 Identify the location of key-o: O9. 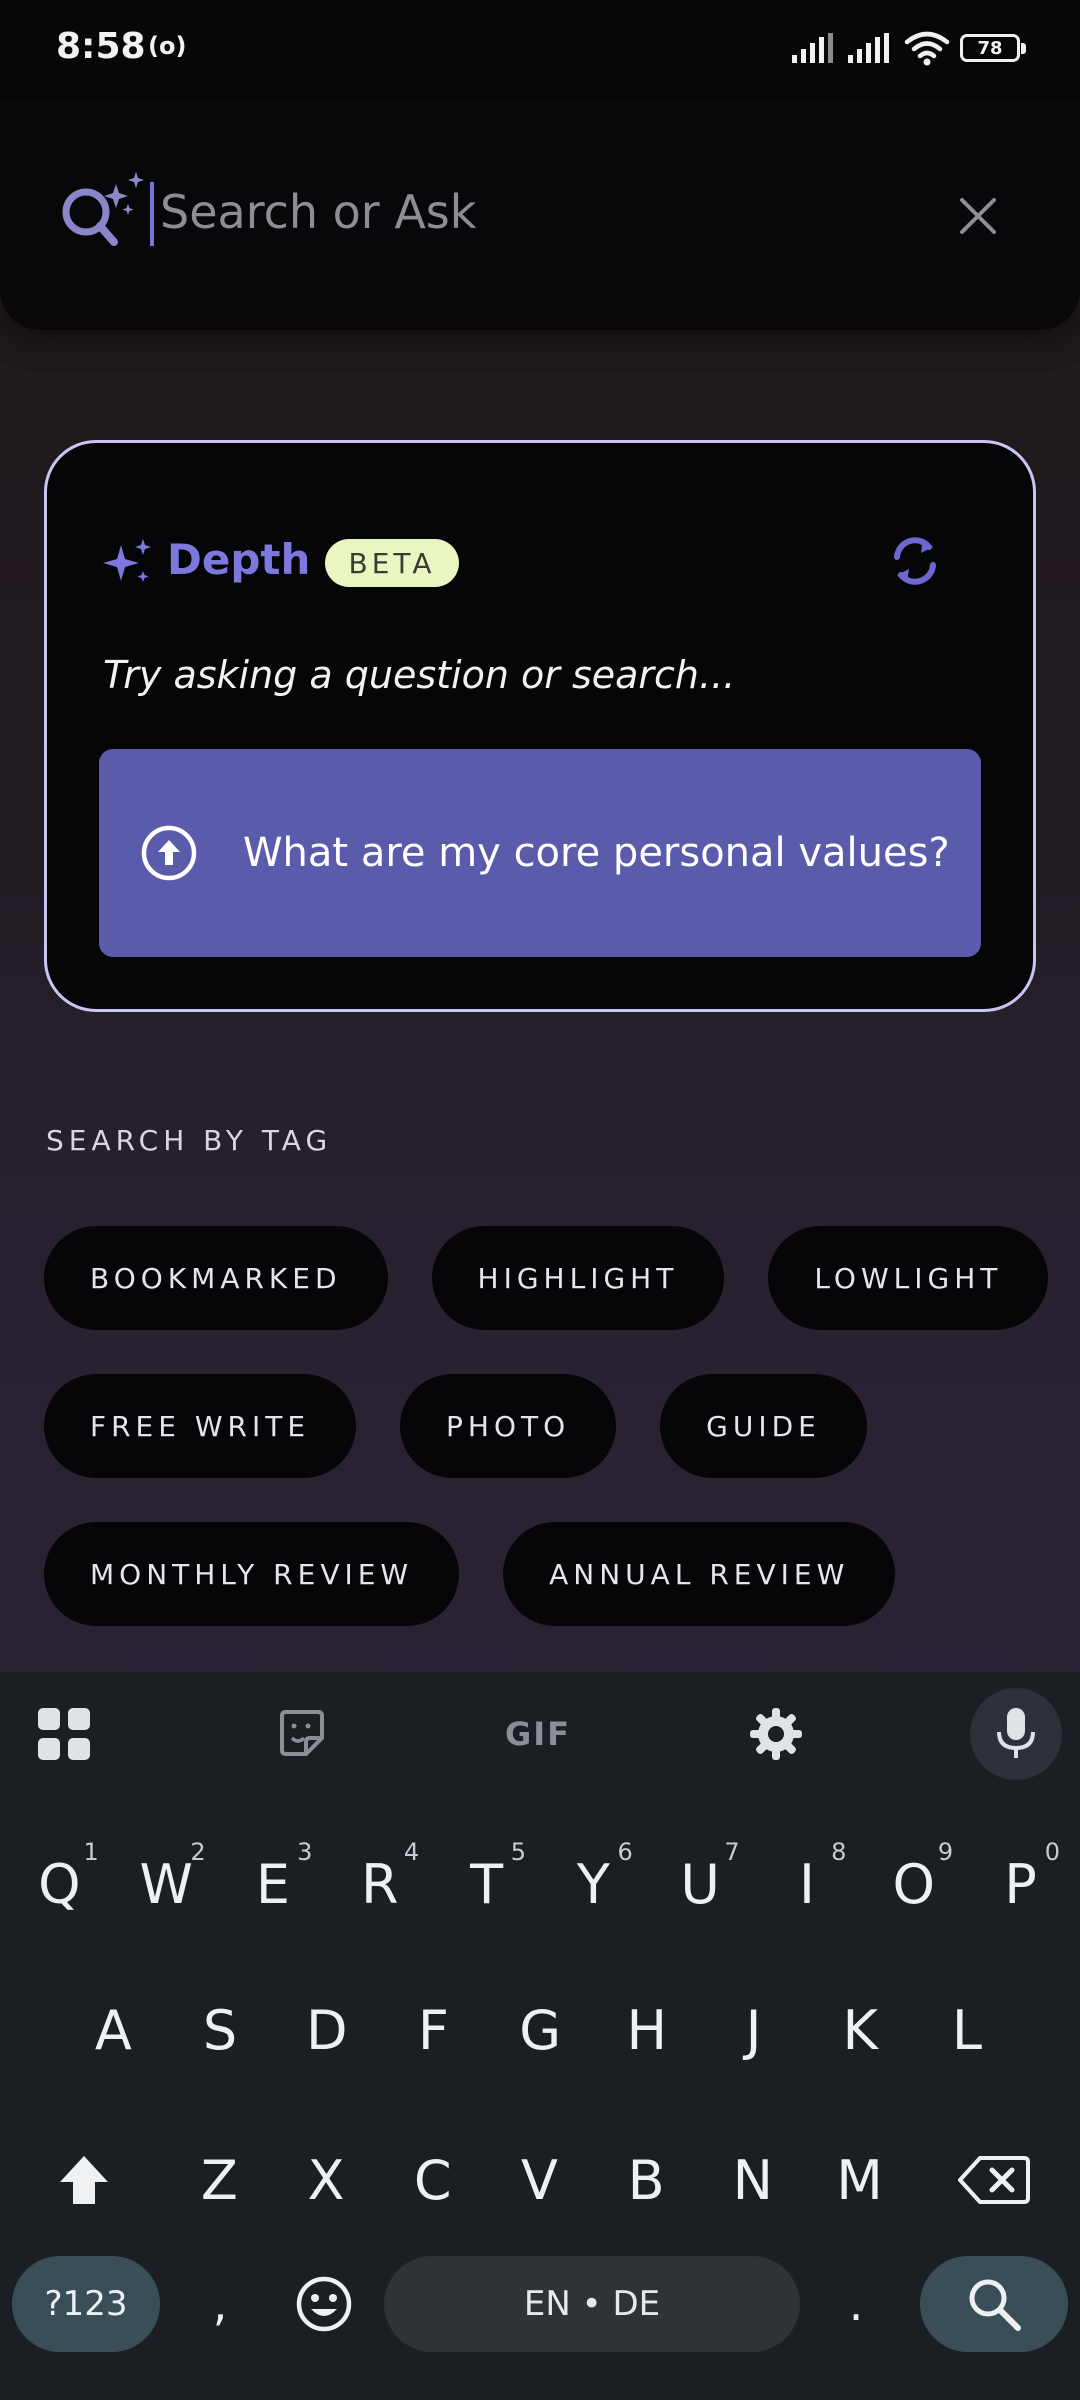
(913, 1884).